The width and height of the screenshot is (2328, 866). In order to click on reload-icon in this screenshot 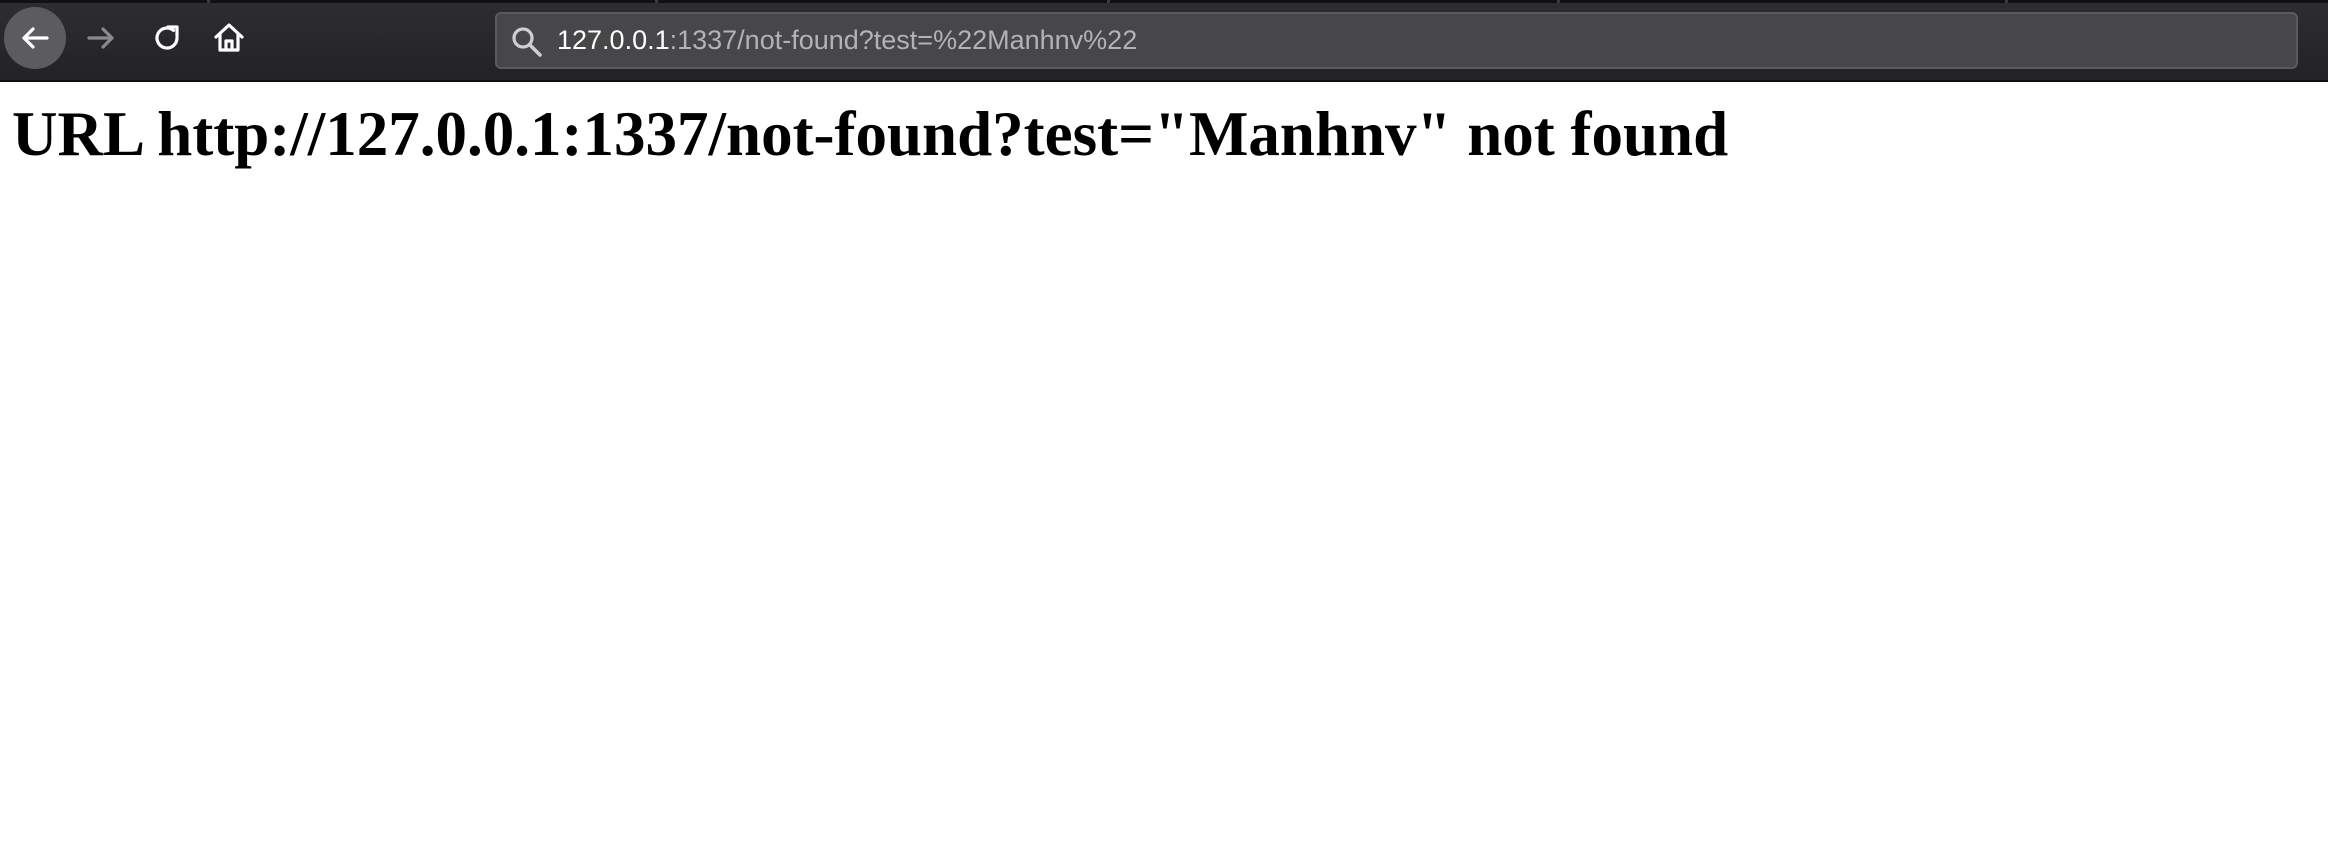, I will do `click(167, 37)`.